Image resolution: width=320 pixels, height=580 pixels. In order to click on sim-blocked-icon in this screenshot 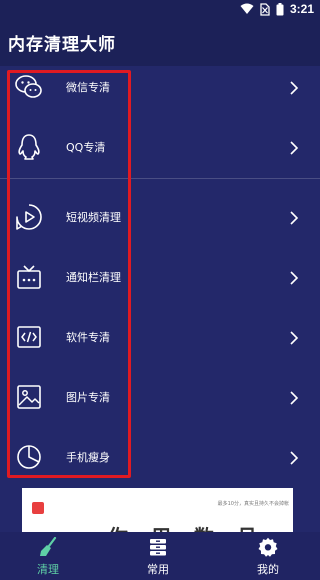, I will do `click(265, 9)`.